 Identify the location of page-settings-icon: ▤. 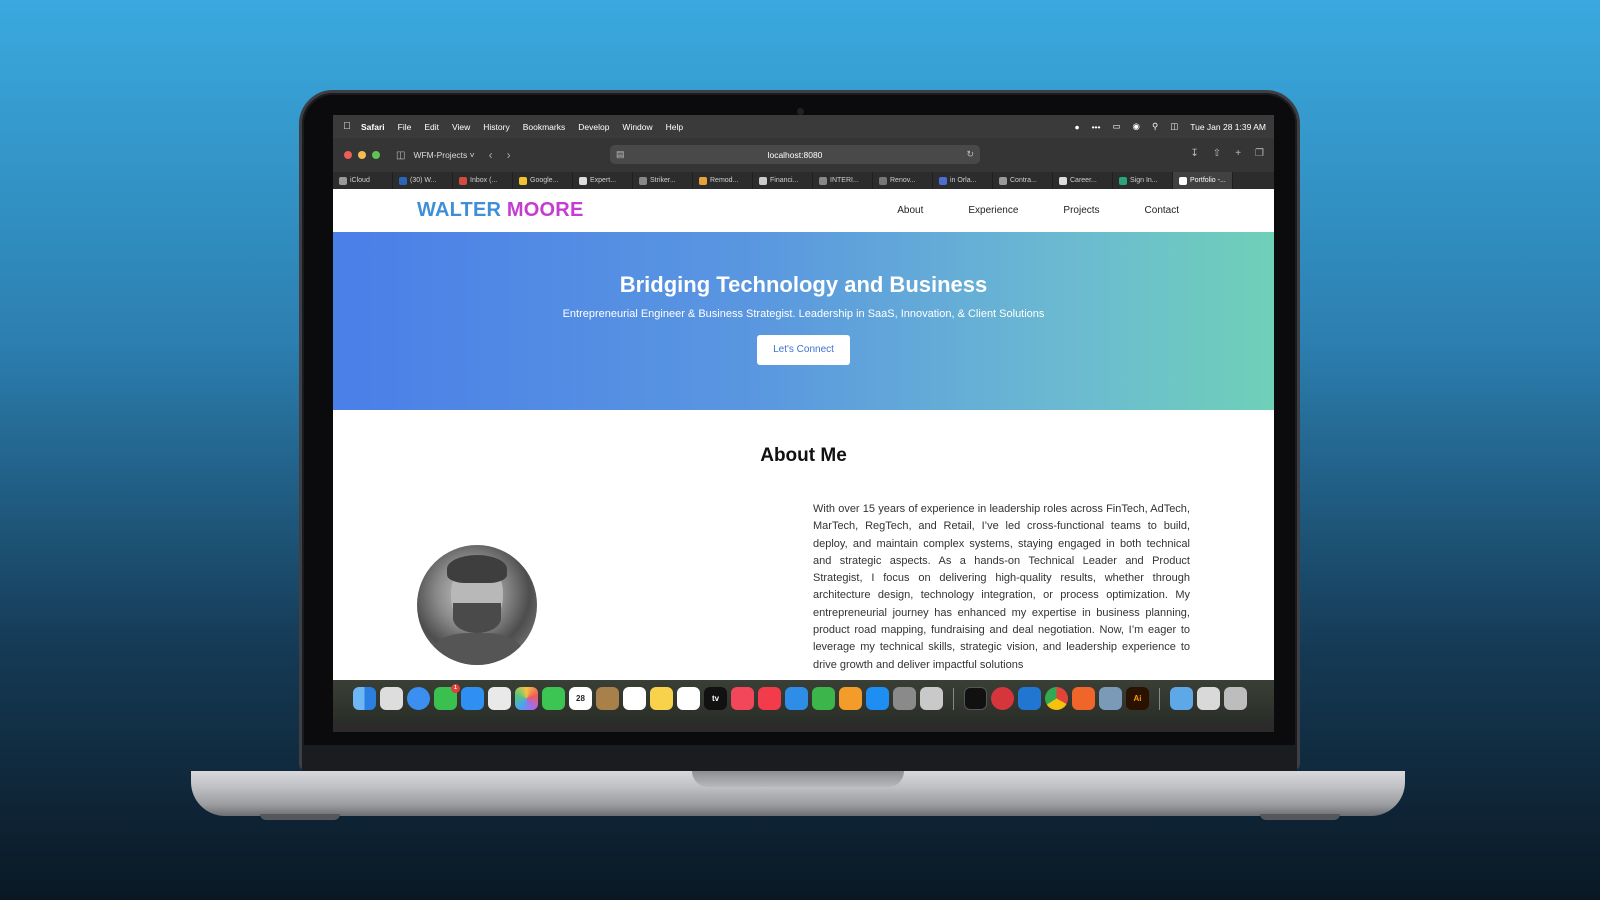
(620, 154).